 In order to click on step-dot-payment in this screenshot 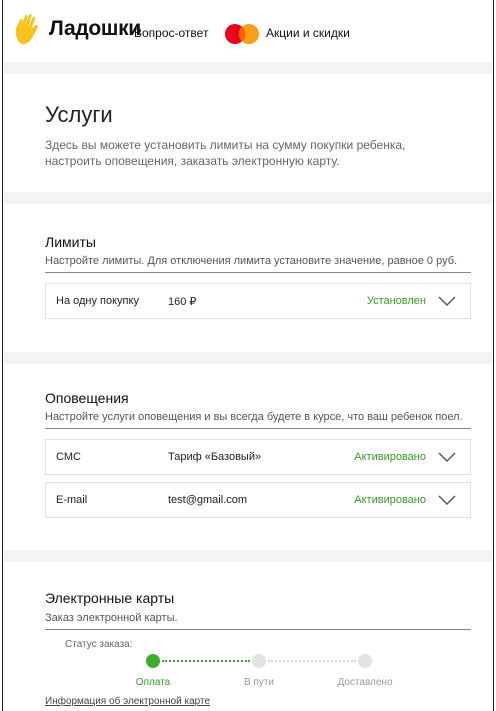, I will do `click(153, 661)`.